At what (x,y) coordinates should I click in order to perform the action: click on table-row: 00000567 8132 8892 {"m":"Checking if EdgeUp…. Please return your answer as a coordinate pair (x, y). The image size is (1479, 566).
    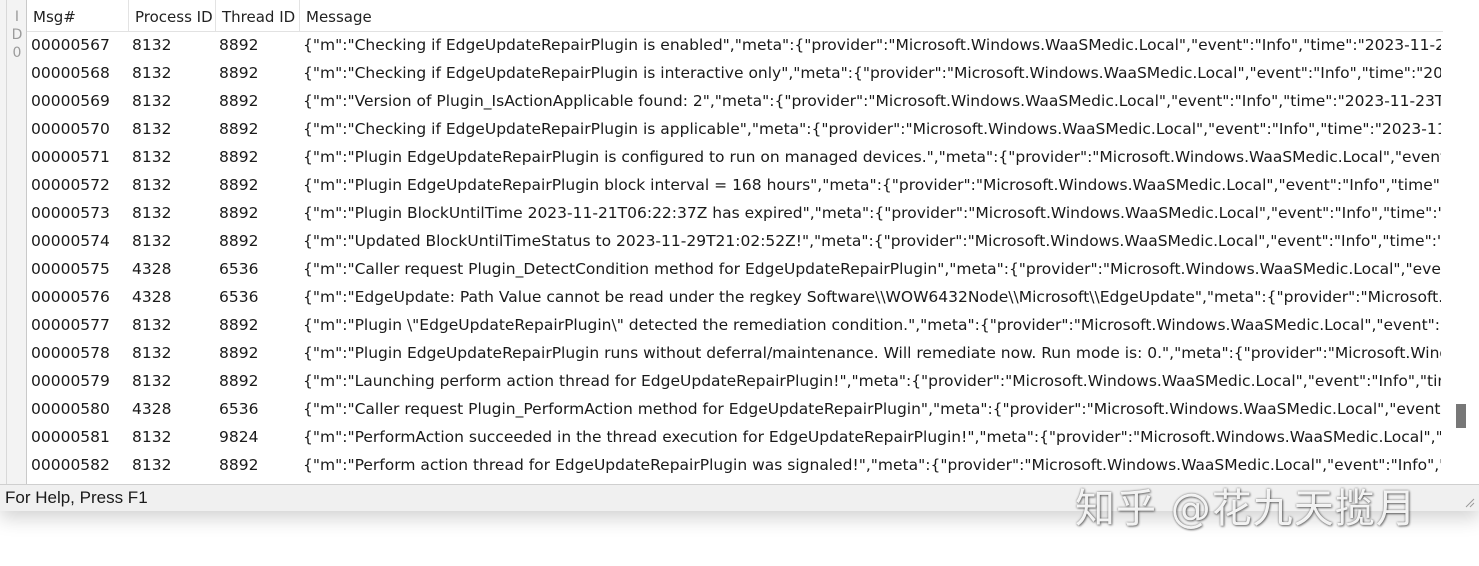
    Looking at the image, I should click on (735, 45).